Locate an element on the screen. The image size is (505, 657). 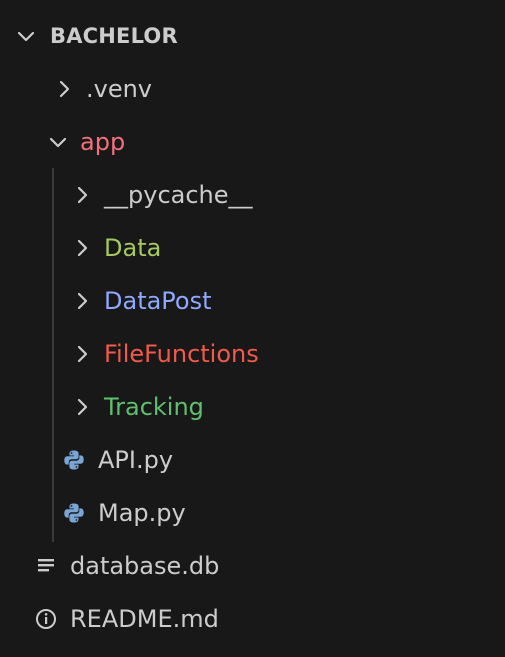
tree-item-label: .venv is located at coordinates (119, 89).